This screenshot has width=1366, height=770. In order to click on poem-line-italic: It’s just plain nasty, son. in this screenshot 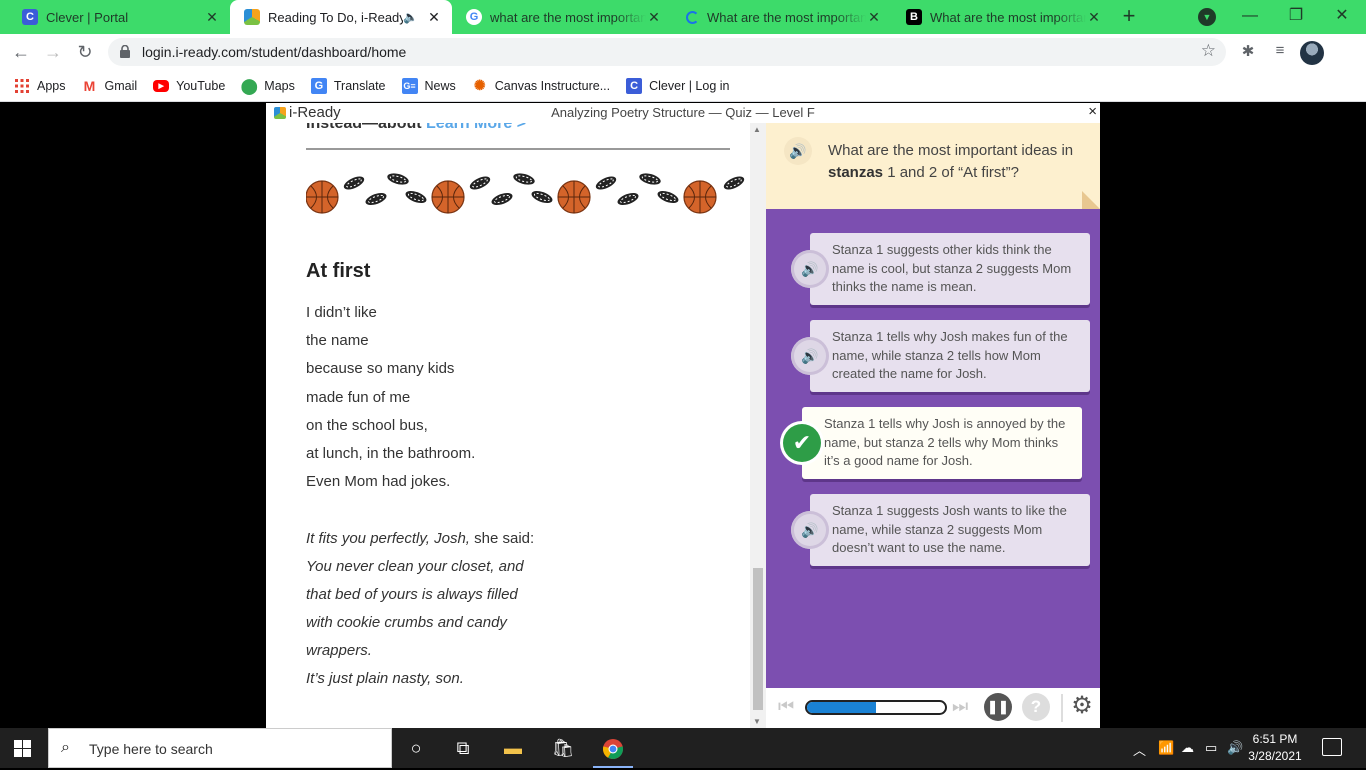, I will do `click(385, 679)`.